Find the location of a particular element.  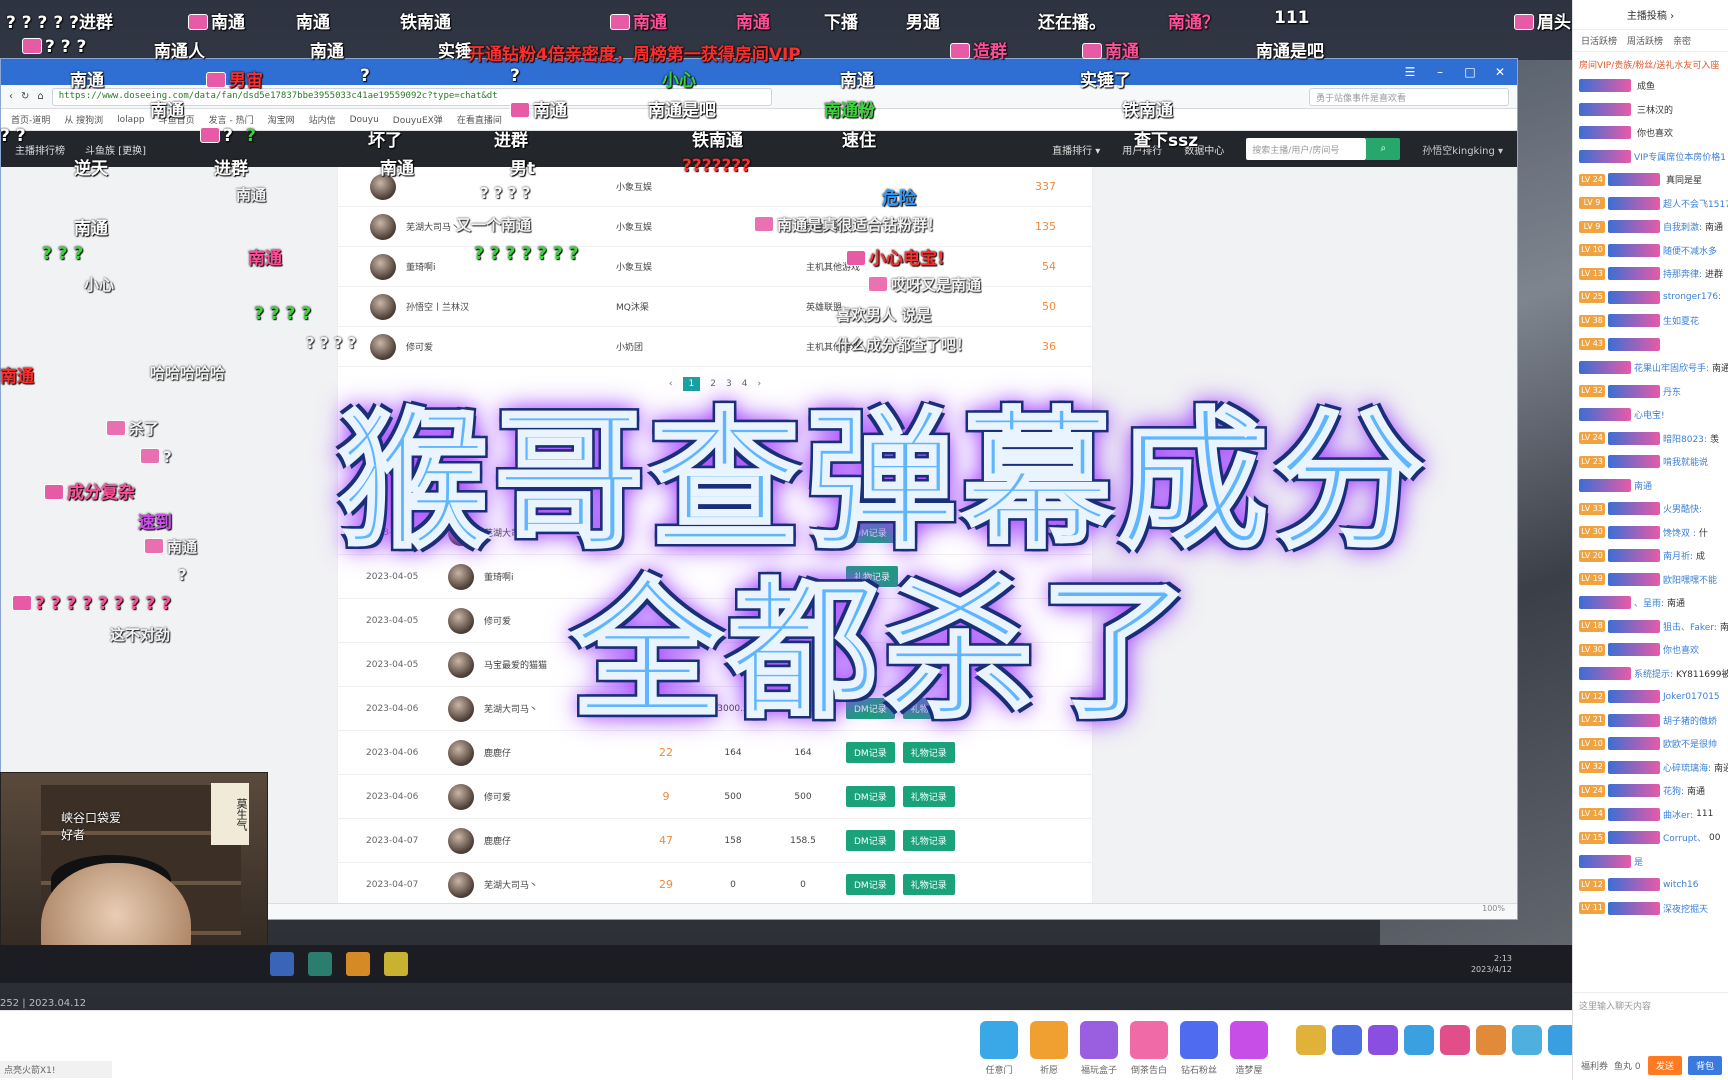

chat-username: 花果山牢固欣号手: is located at coordinates (1671, 367).